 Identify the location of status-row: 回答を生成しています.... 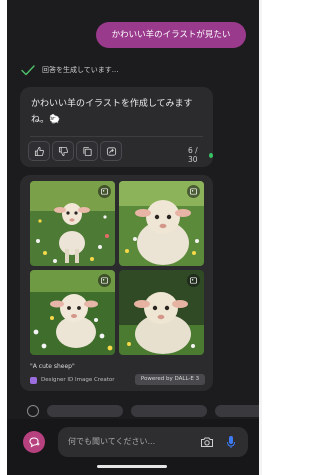
(69, 70).